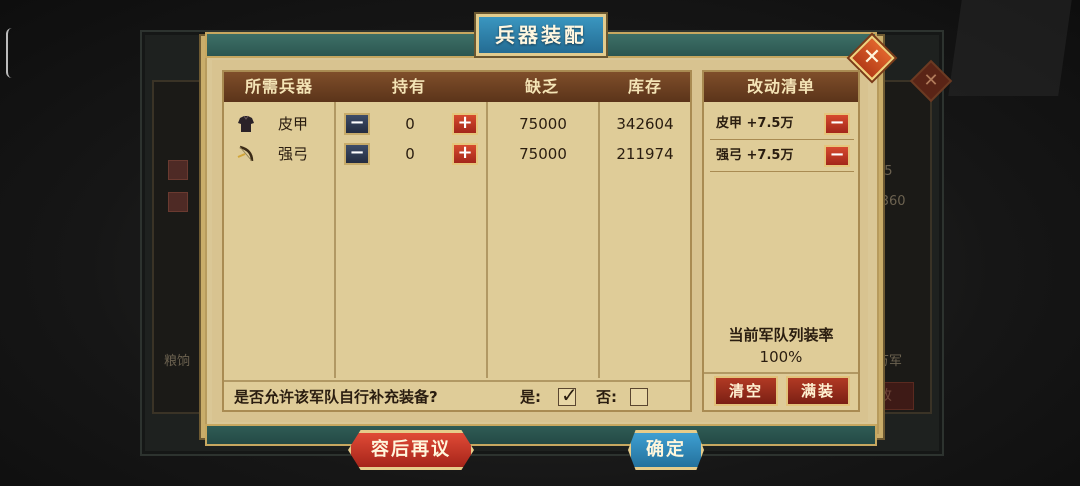 The image size is (1080, 486). I want to click on change-item: 强弓 +7.5万 −, so click(782, 156).